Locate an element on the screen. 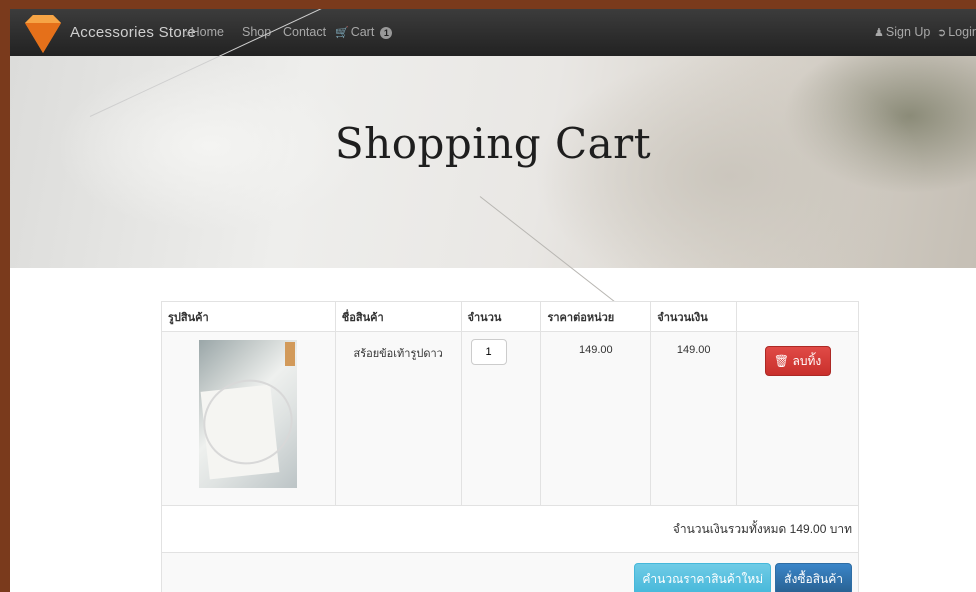 The height and width of the screenshot is (592, 976). nav-signup: ♟ Sign Up is located at coordinates (902, 32).